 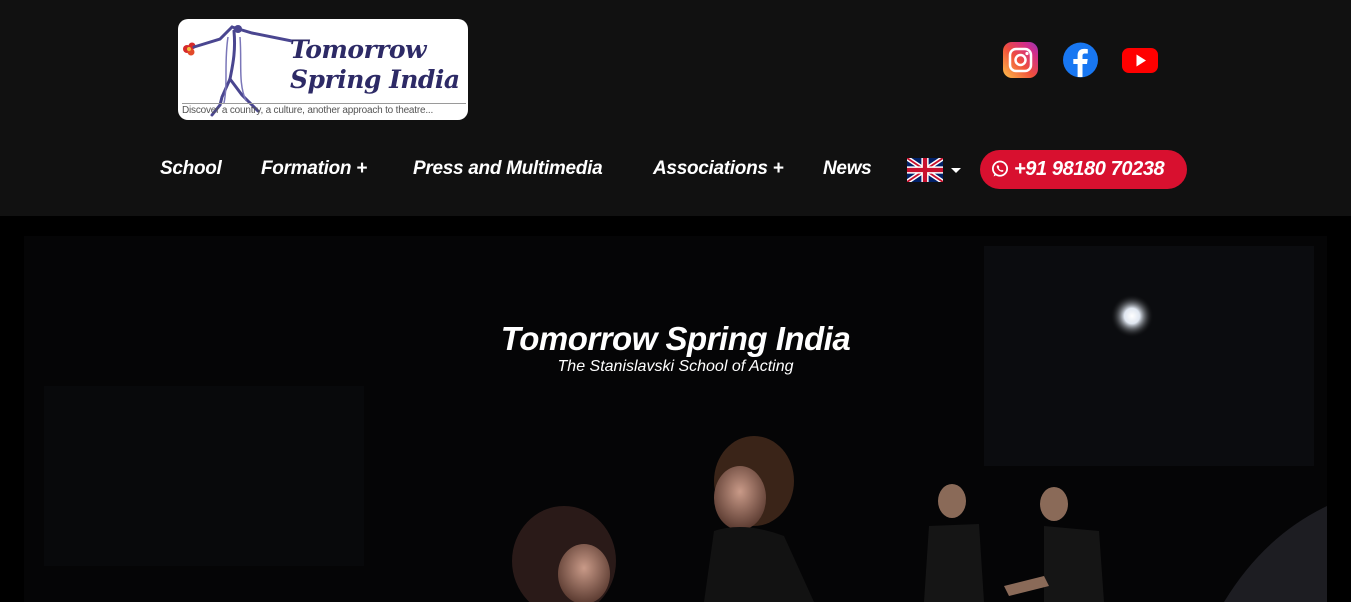 What do you see at coordinates (508, 169) in the screenshot?
I see `nav-item-press-multimedia: Press and Multimedia` at bounding box center [508, 169].